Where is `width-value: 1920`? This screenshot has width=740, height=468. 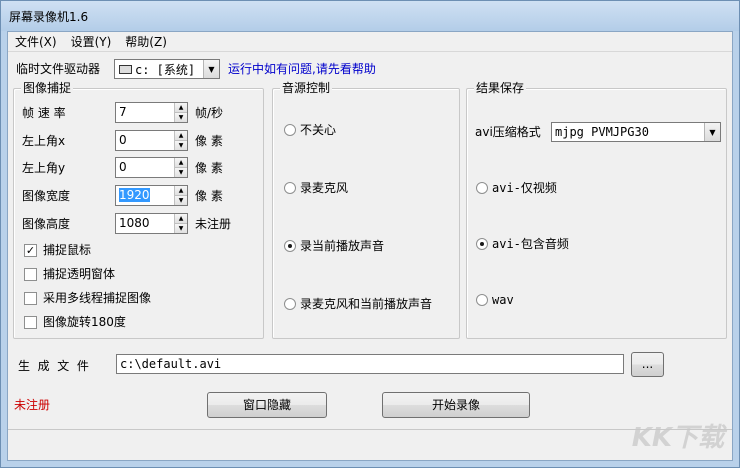 width-value: 1920 is located at coordinates (134, 195).